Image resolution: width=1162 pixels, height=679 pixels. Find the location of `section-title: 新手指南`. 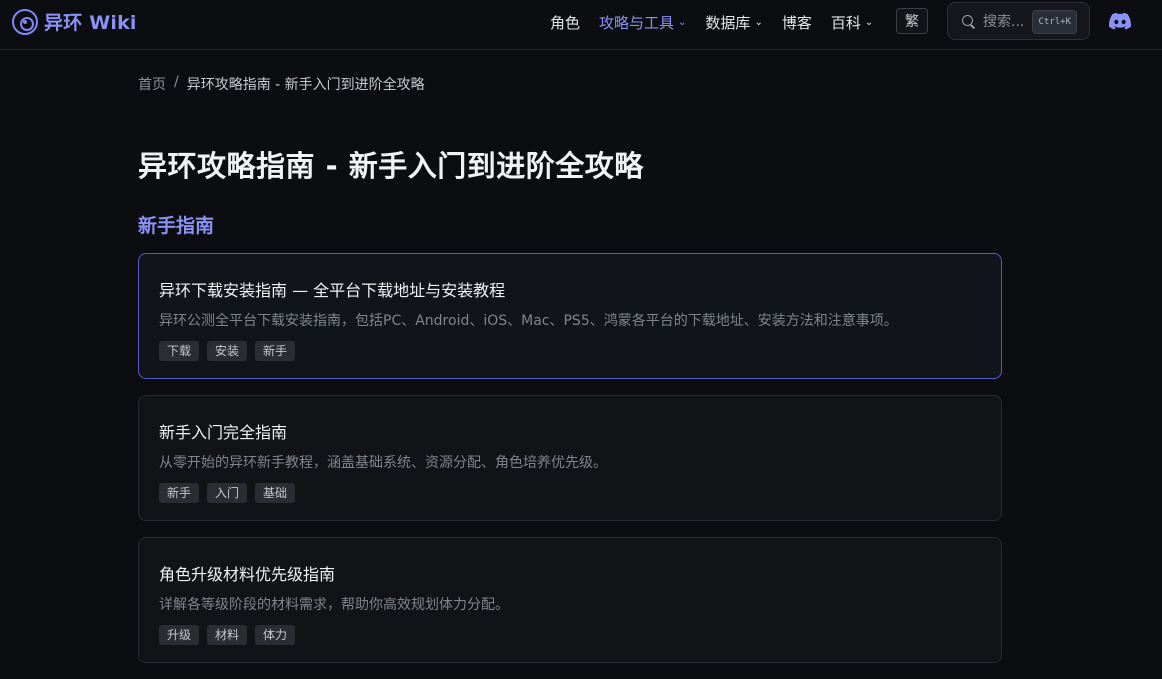

section-title: 新手指南 is located at coordinates (176, 226).